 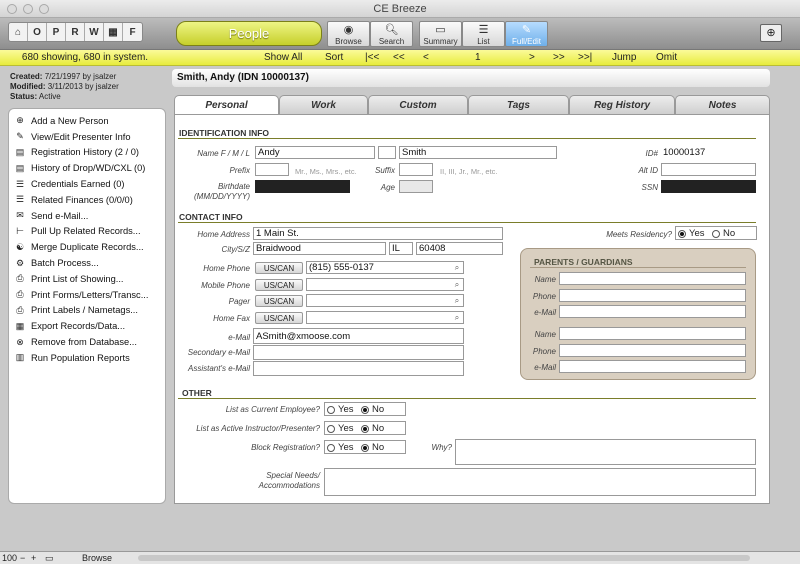 What do you see at coordinates (585, 58) in the screenshot?
I see `last-record-button: >>|` at bounding box center [585, 58].